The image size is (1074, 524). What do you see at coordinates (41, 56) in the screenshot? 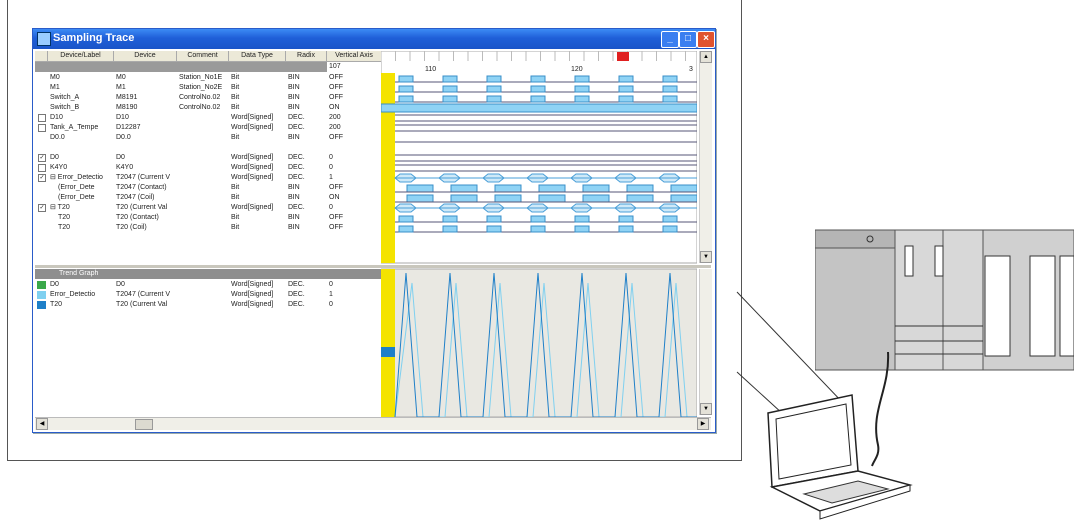
I see `corner-icon` at bounding box center [41, 56].